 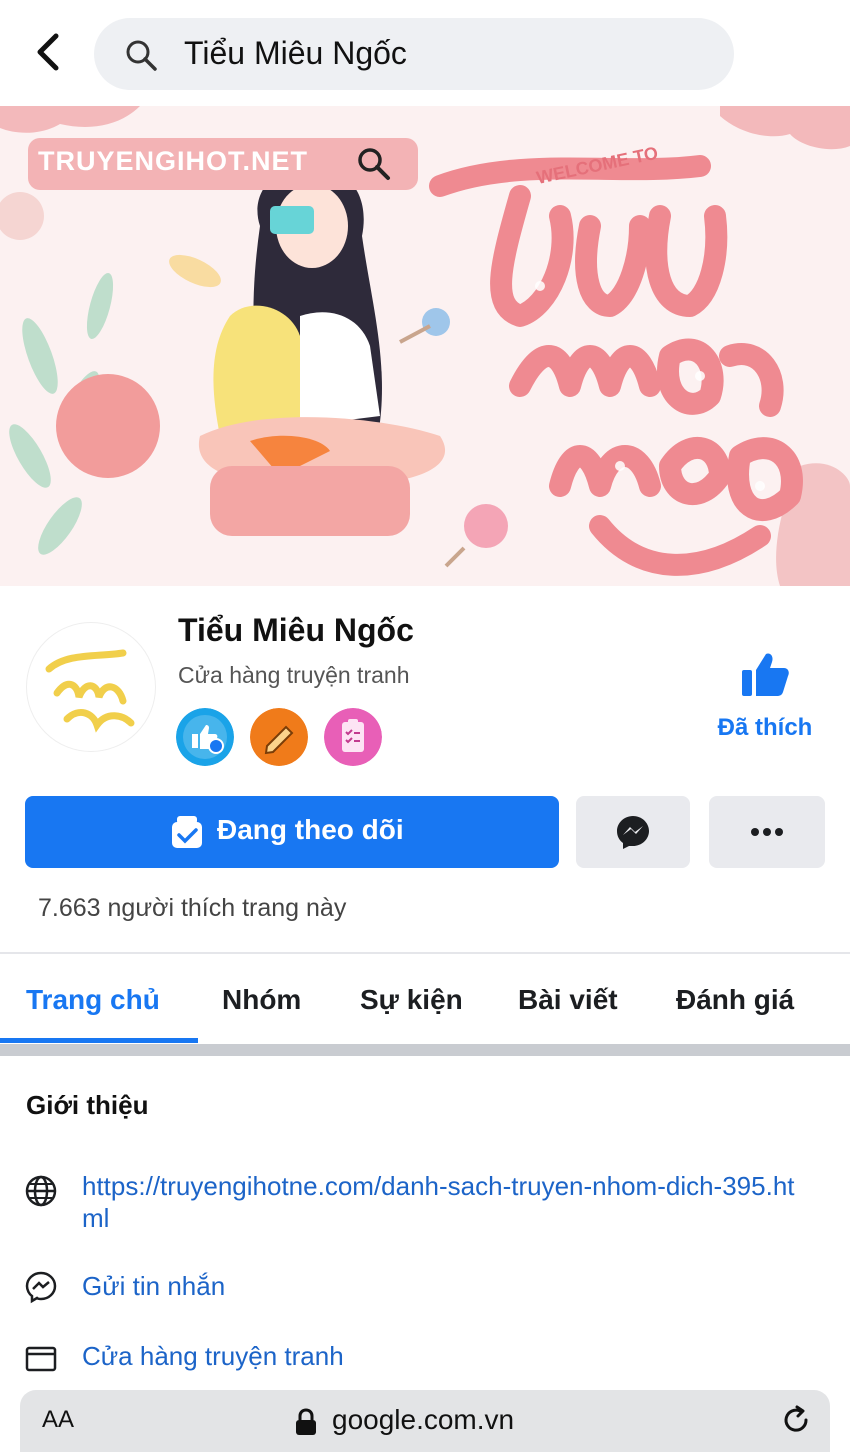 What do you see at coordinates (310, 829) in the screenshot?
I see `following-label: Đang theo dõi` at bounding box center [310, 829].